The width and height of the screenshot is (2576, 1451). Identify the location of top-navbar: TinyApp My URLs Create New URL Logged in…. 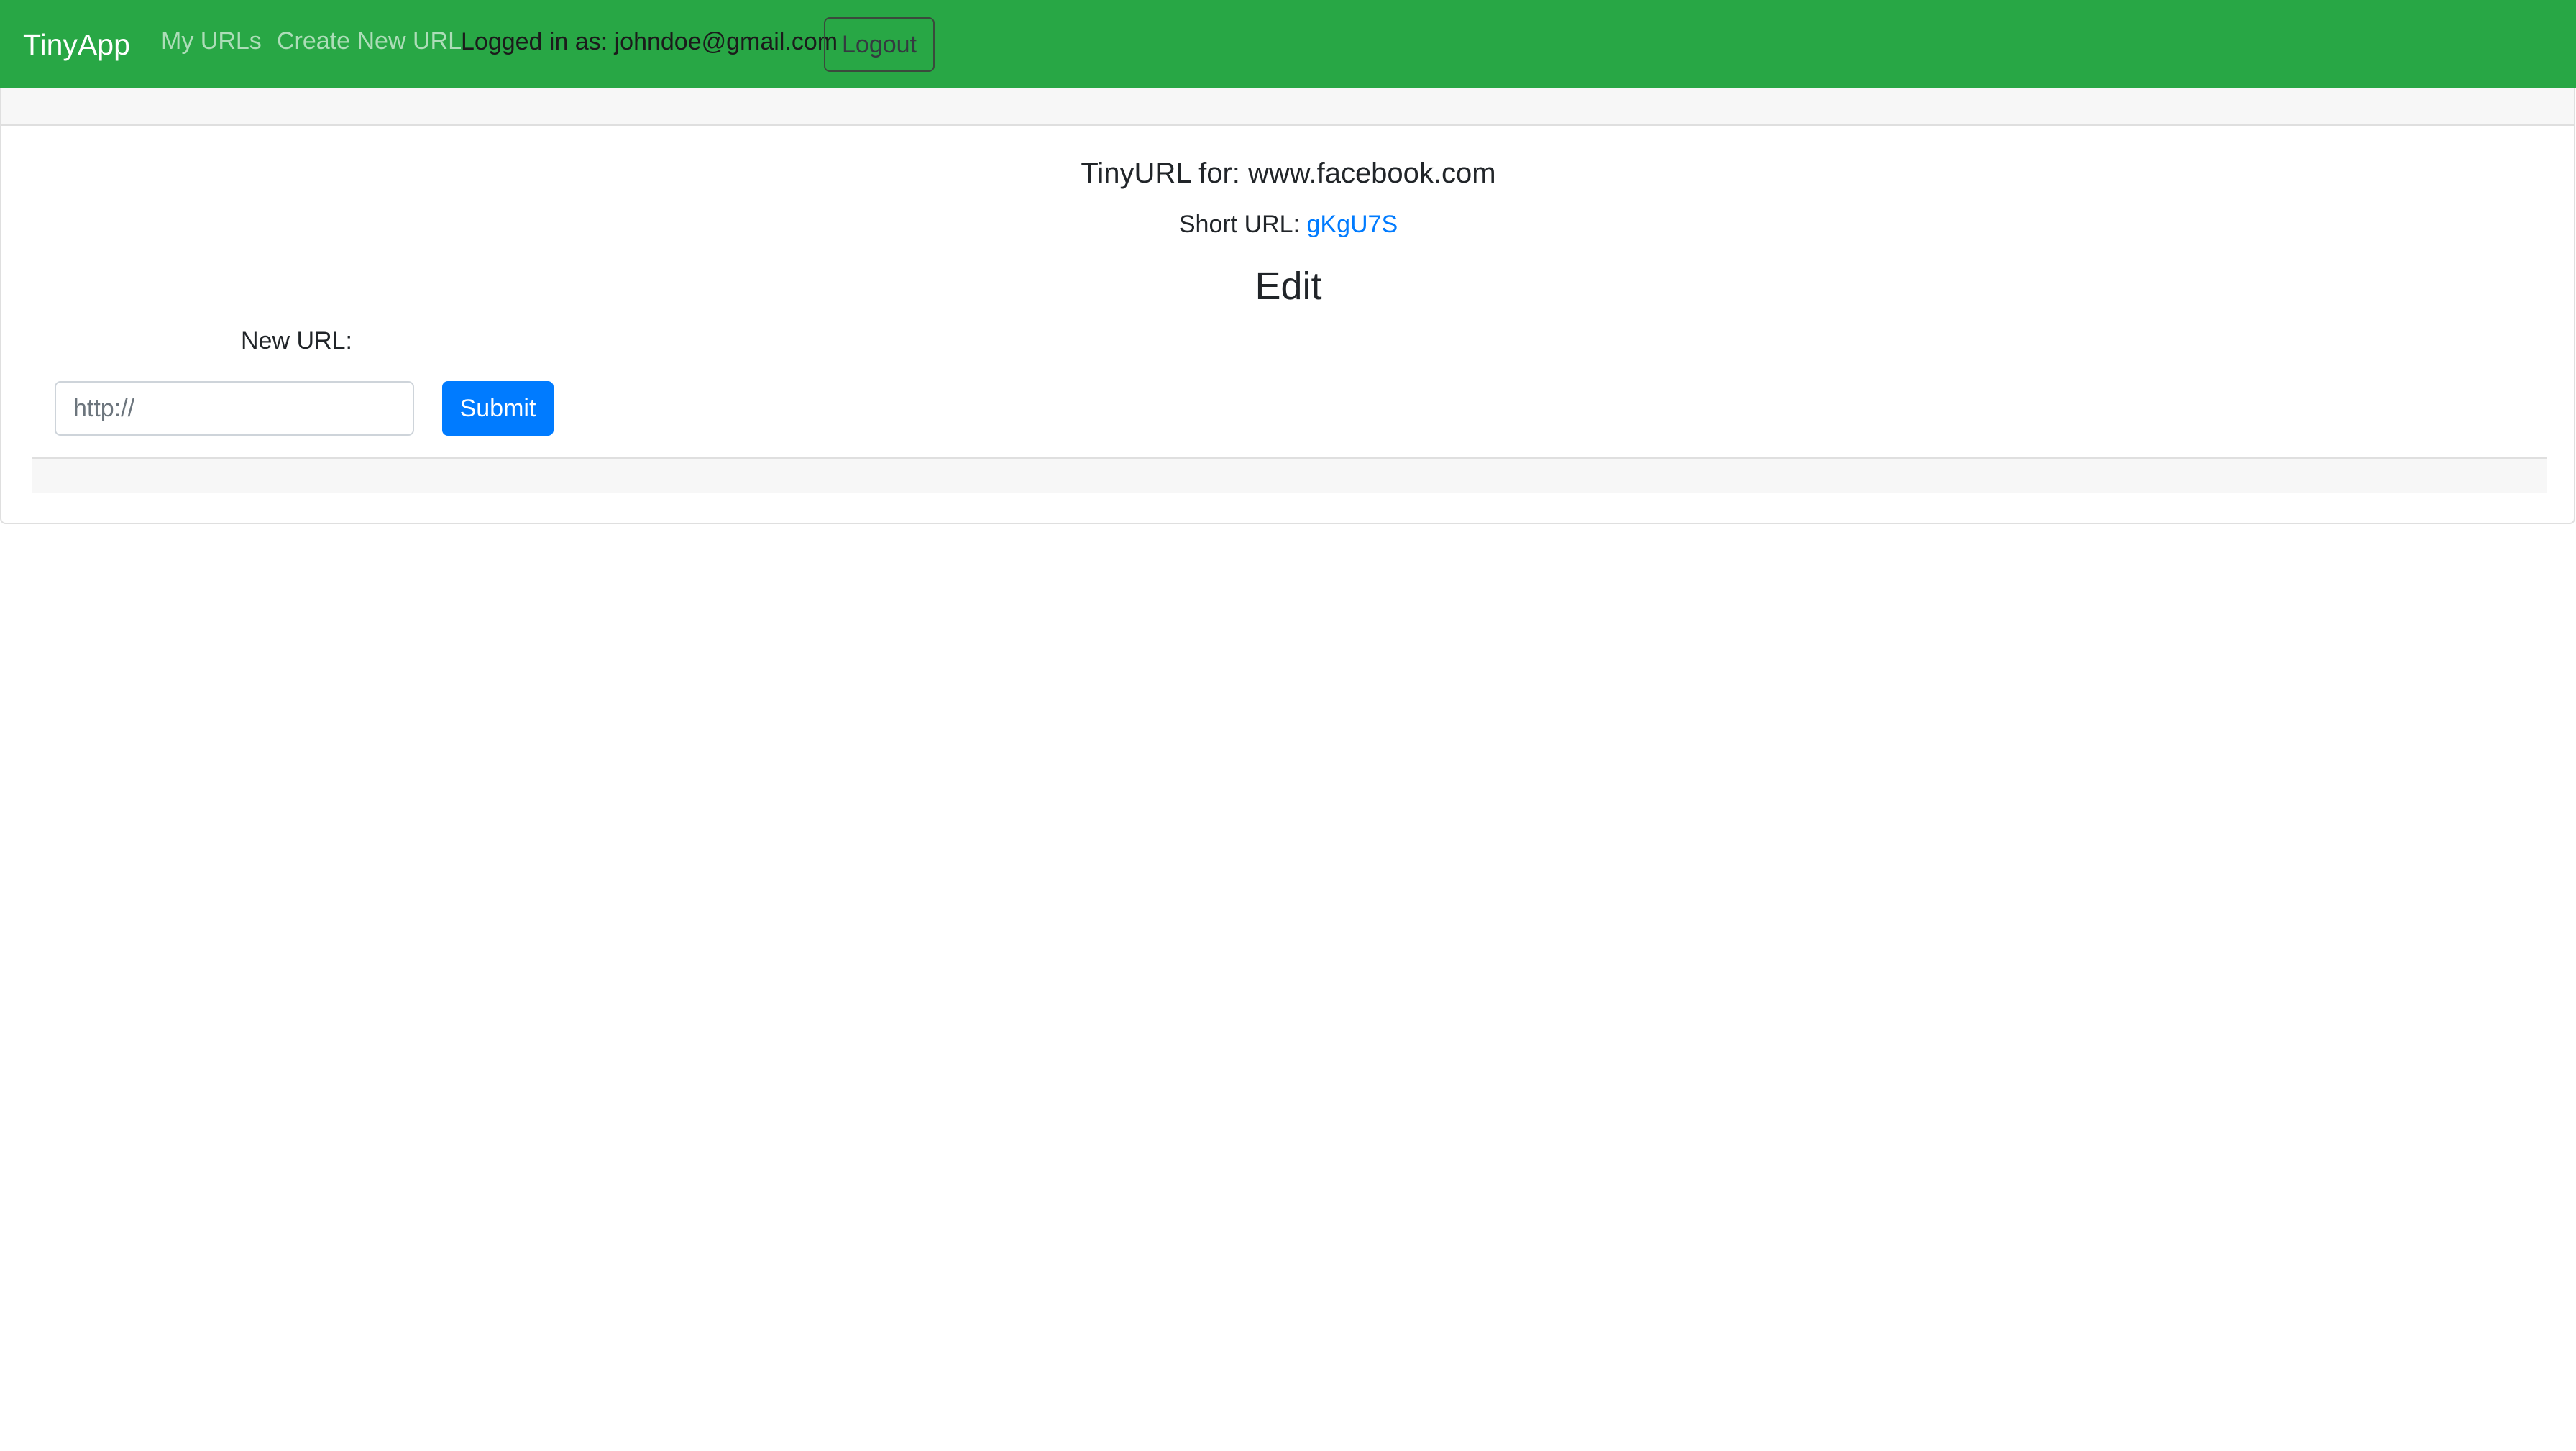
(1288, 44).